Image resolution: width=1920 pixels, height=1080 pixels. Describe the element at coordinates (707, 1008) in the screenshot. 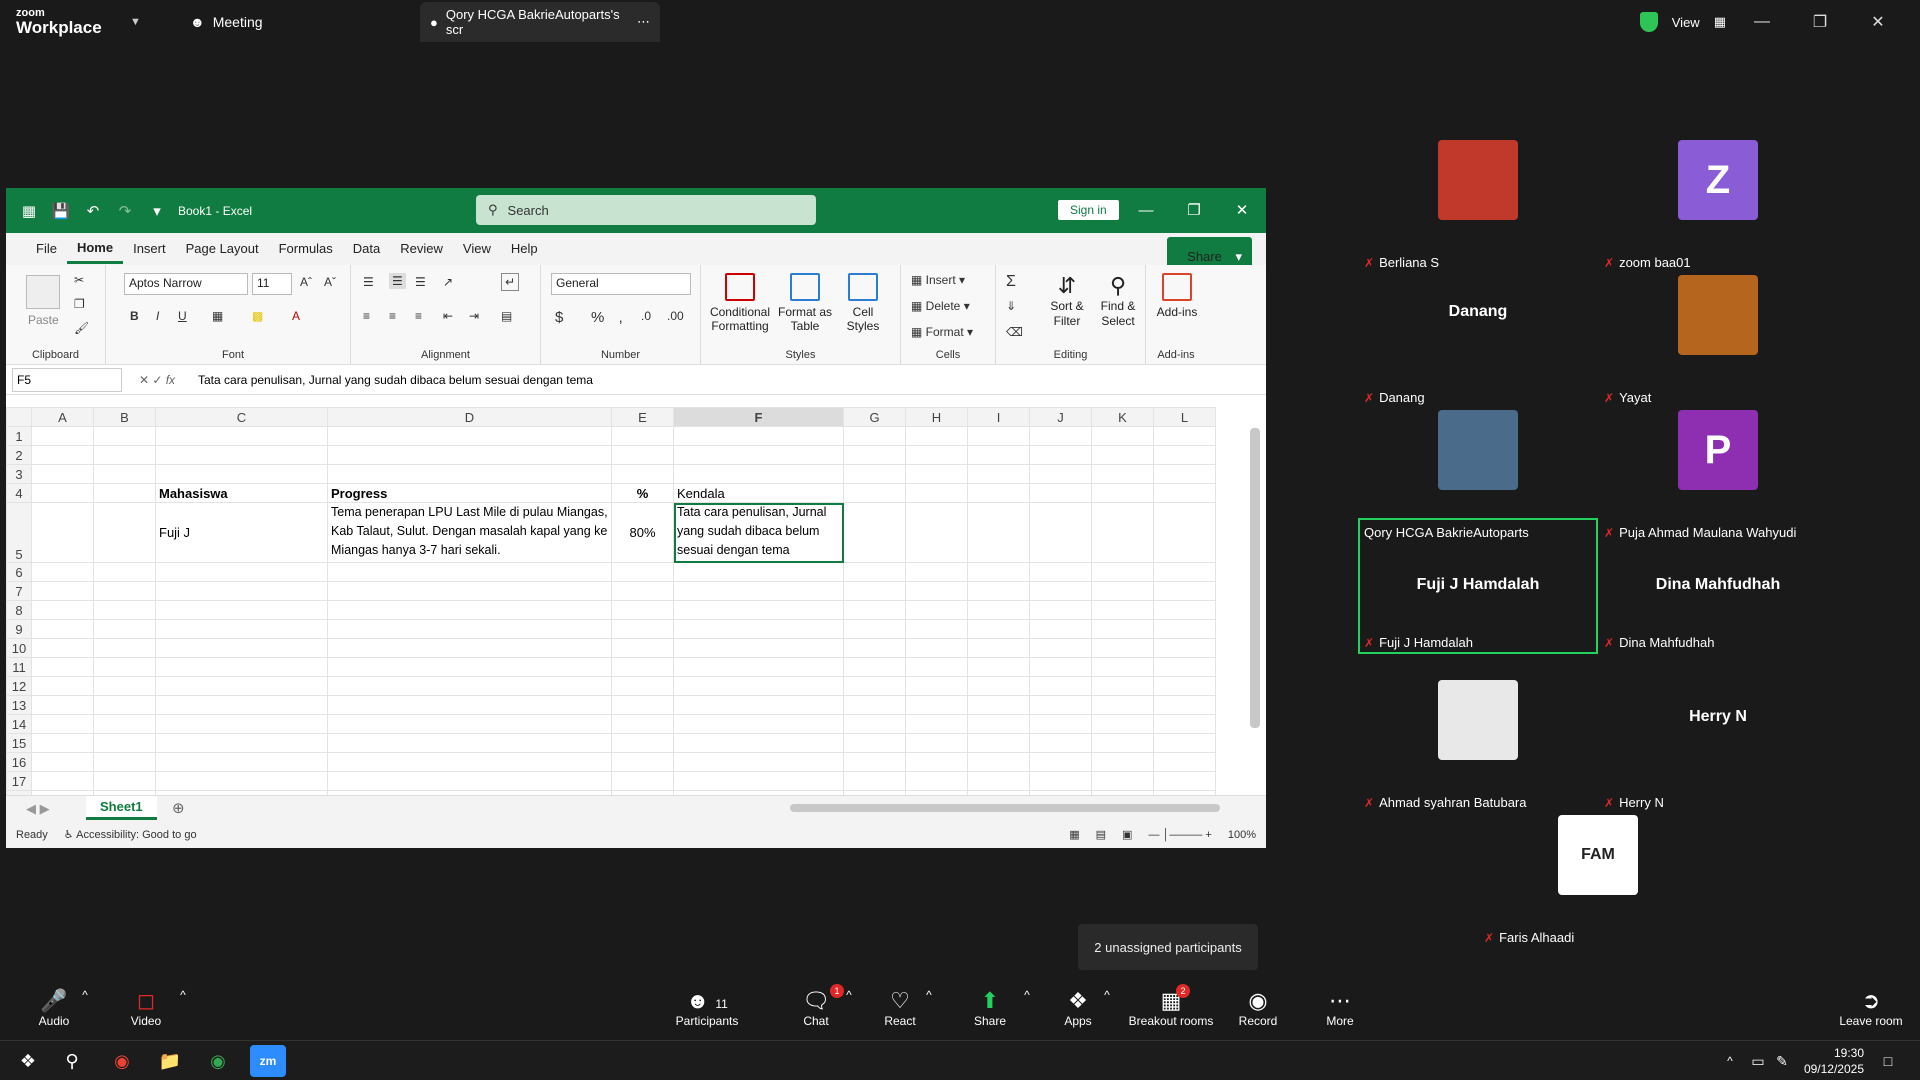

I see `participants-button: ☻ 11 Participants` at that location.